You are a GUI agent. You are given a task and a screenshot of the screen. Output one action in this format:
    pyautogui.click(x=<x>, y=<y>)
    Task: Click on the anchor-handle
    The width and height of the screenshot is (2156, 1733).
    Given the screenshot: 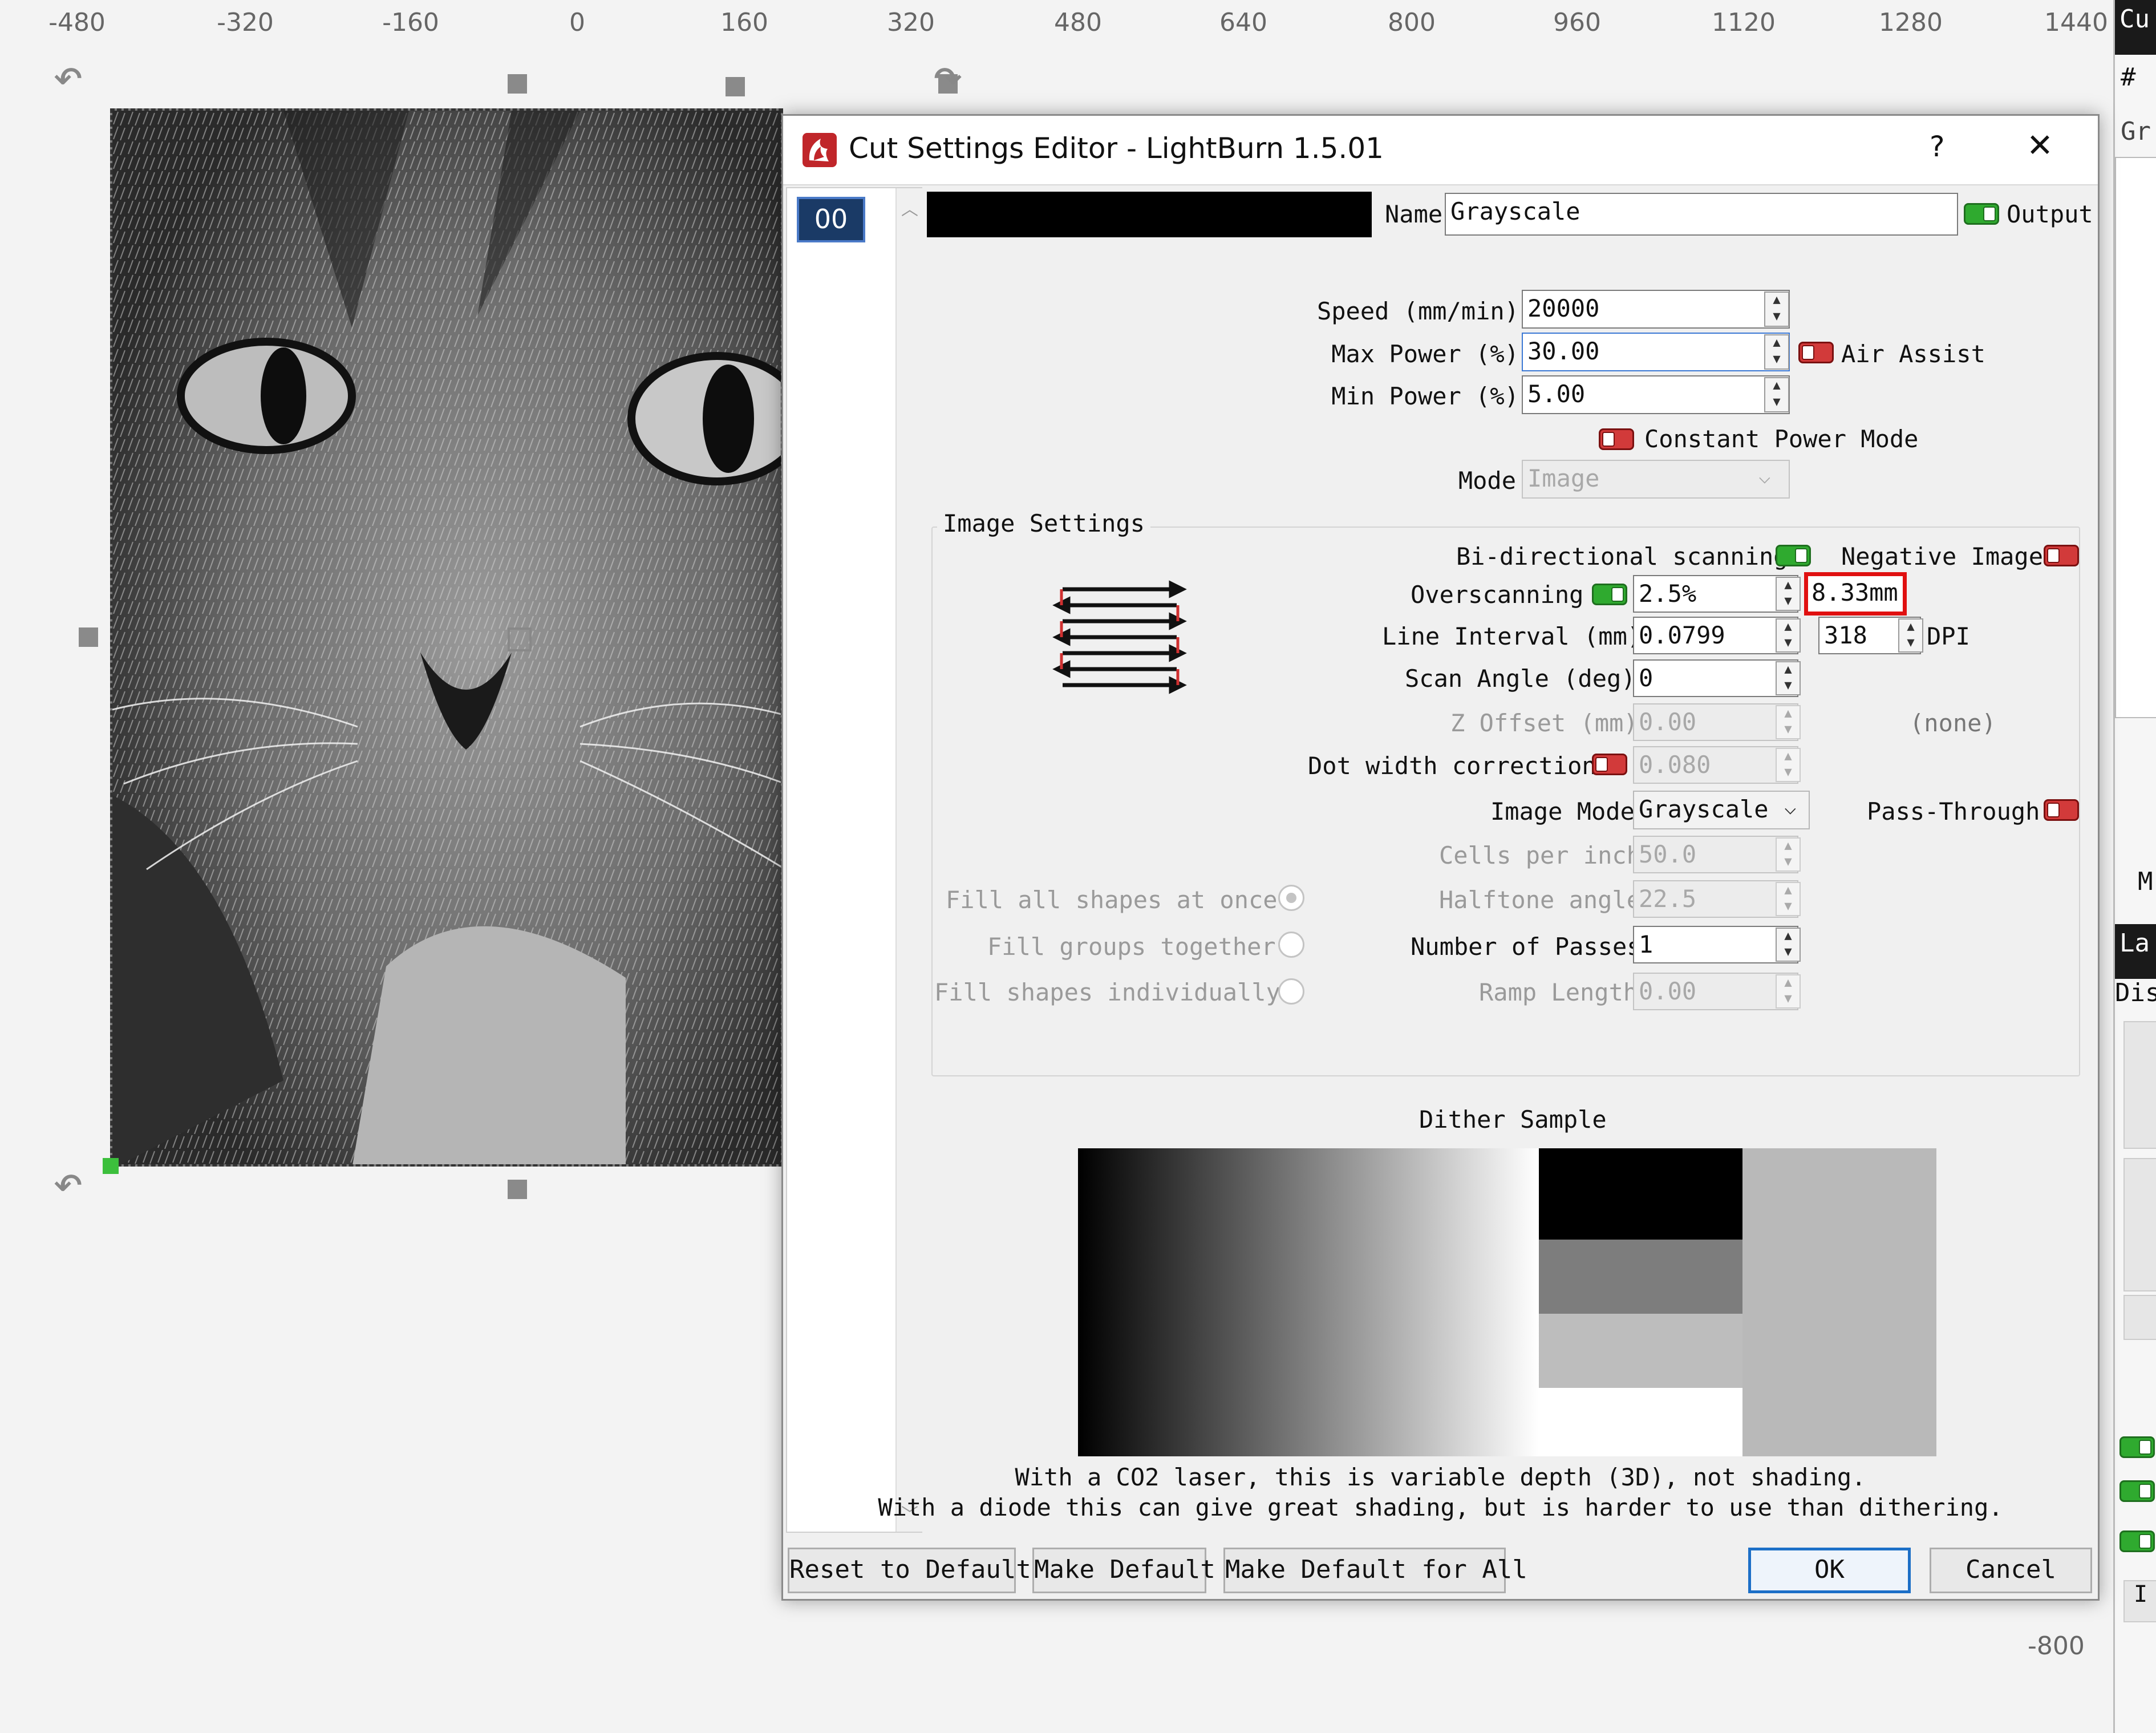 What is the action you would take?
    pyautogui.click(x=111, y=1166)
    